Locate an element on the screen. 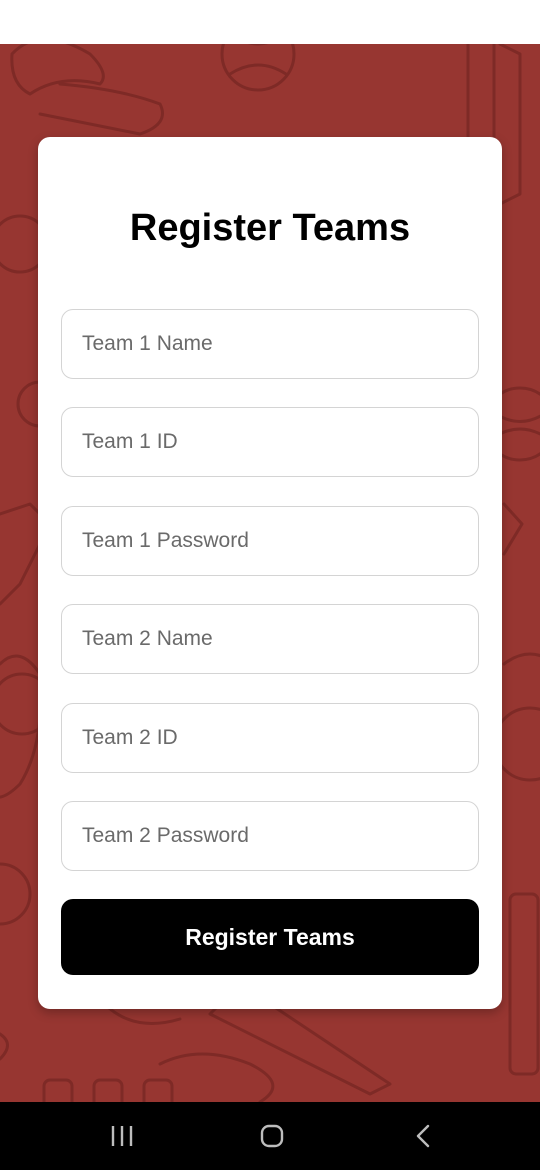  home-icon is located at coordinates (272, 1136).